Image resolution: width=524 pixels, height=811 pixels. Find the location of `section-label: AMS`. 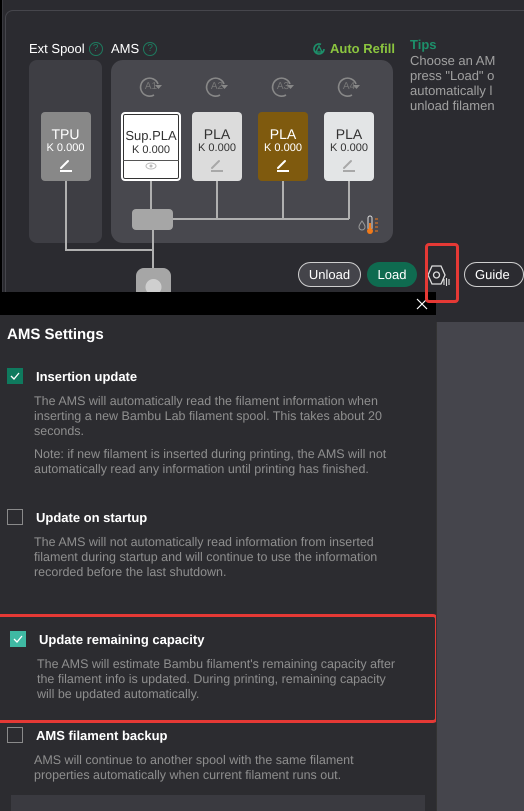

section-label: AMS is located at coordinates (125, 49).